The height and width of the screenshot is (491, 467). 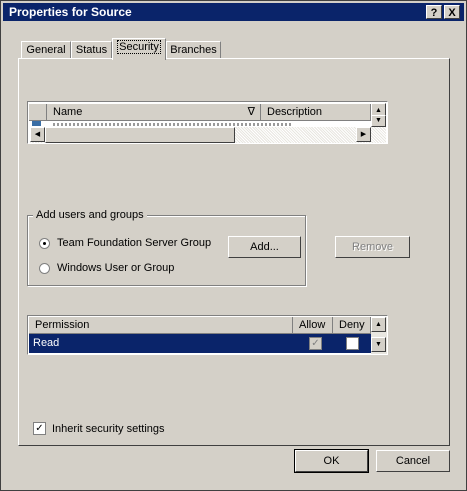 I want to click on scroll-right-icon: ▶, so click(x=363, y=134).